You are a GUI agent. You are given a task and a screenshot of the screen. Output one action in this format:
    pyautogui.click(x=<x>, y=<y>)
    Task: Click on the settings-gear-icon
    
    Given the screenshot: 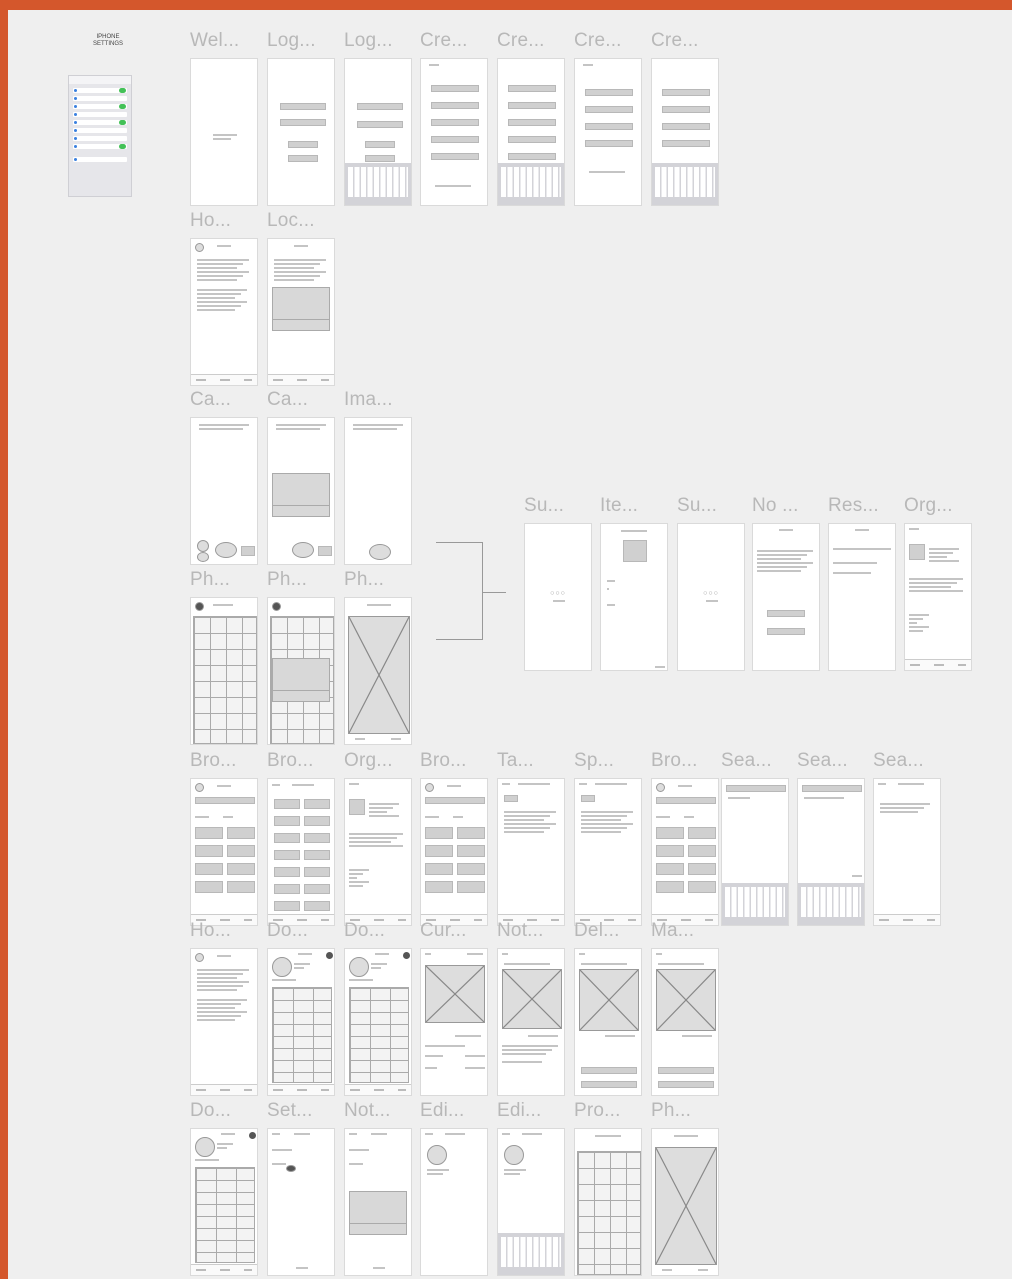 What is the action you would take?
    pyautogui.click(x=406, y=955)
    